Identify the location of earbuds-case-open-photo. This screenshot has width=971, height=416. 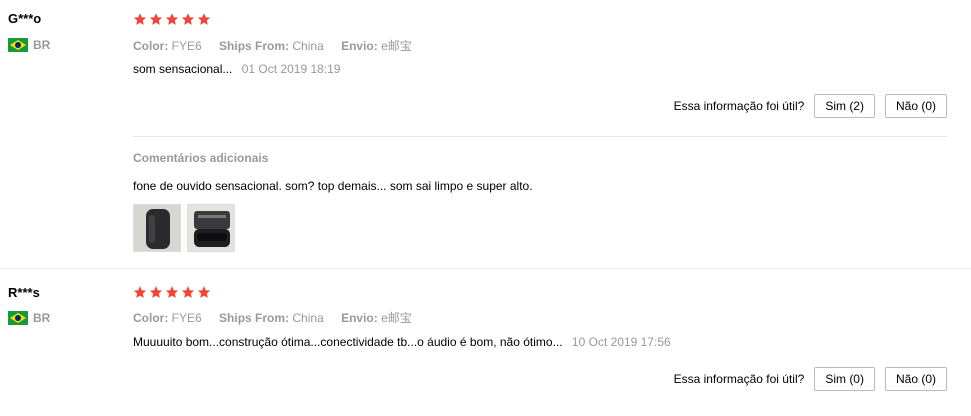
(211, 228).